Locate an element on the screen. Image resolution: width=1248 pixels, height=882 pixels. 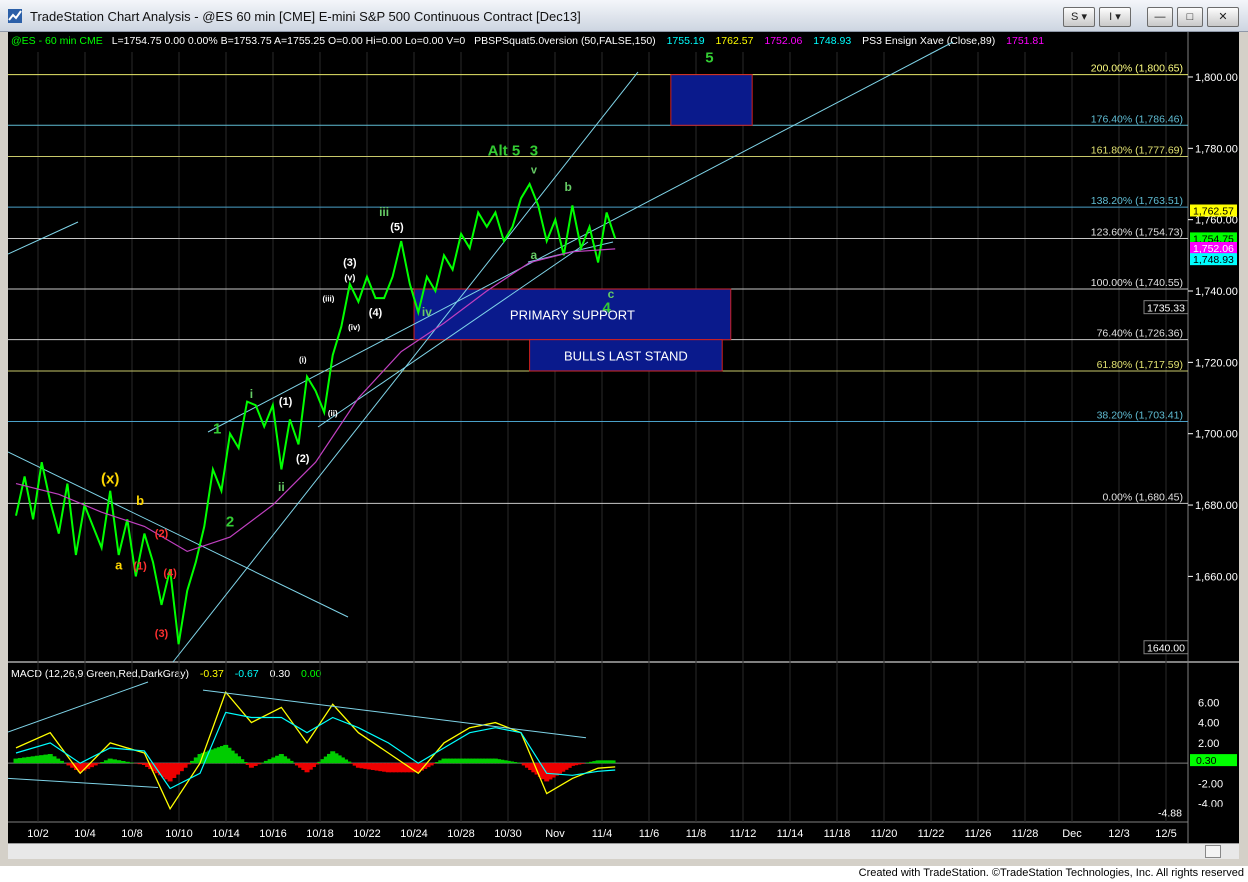
i-menu-button: I ▾ is located at coordinates (1115, 17).